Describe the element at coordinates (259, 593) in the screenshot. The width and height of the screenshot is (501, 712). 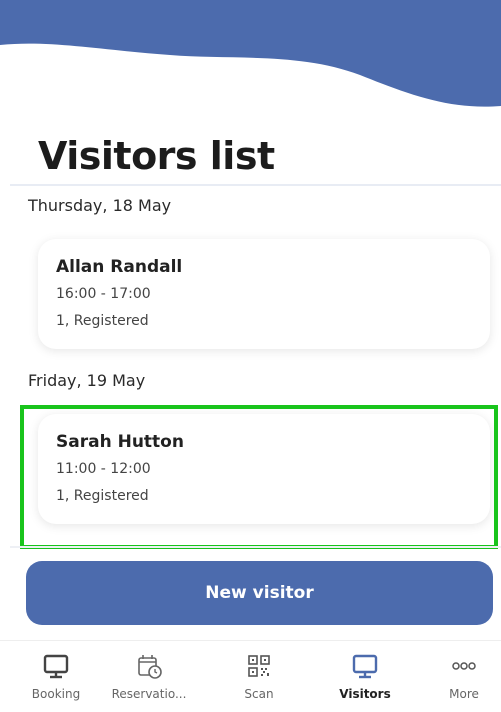
I see `new-visitor-button: New visitor` at that location.